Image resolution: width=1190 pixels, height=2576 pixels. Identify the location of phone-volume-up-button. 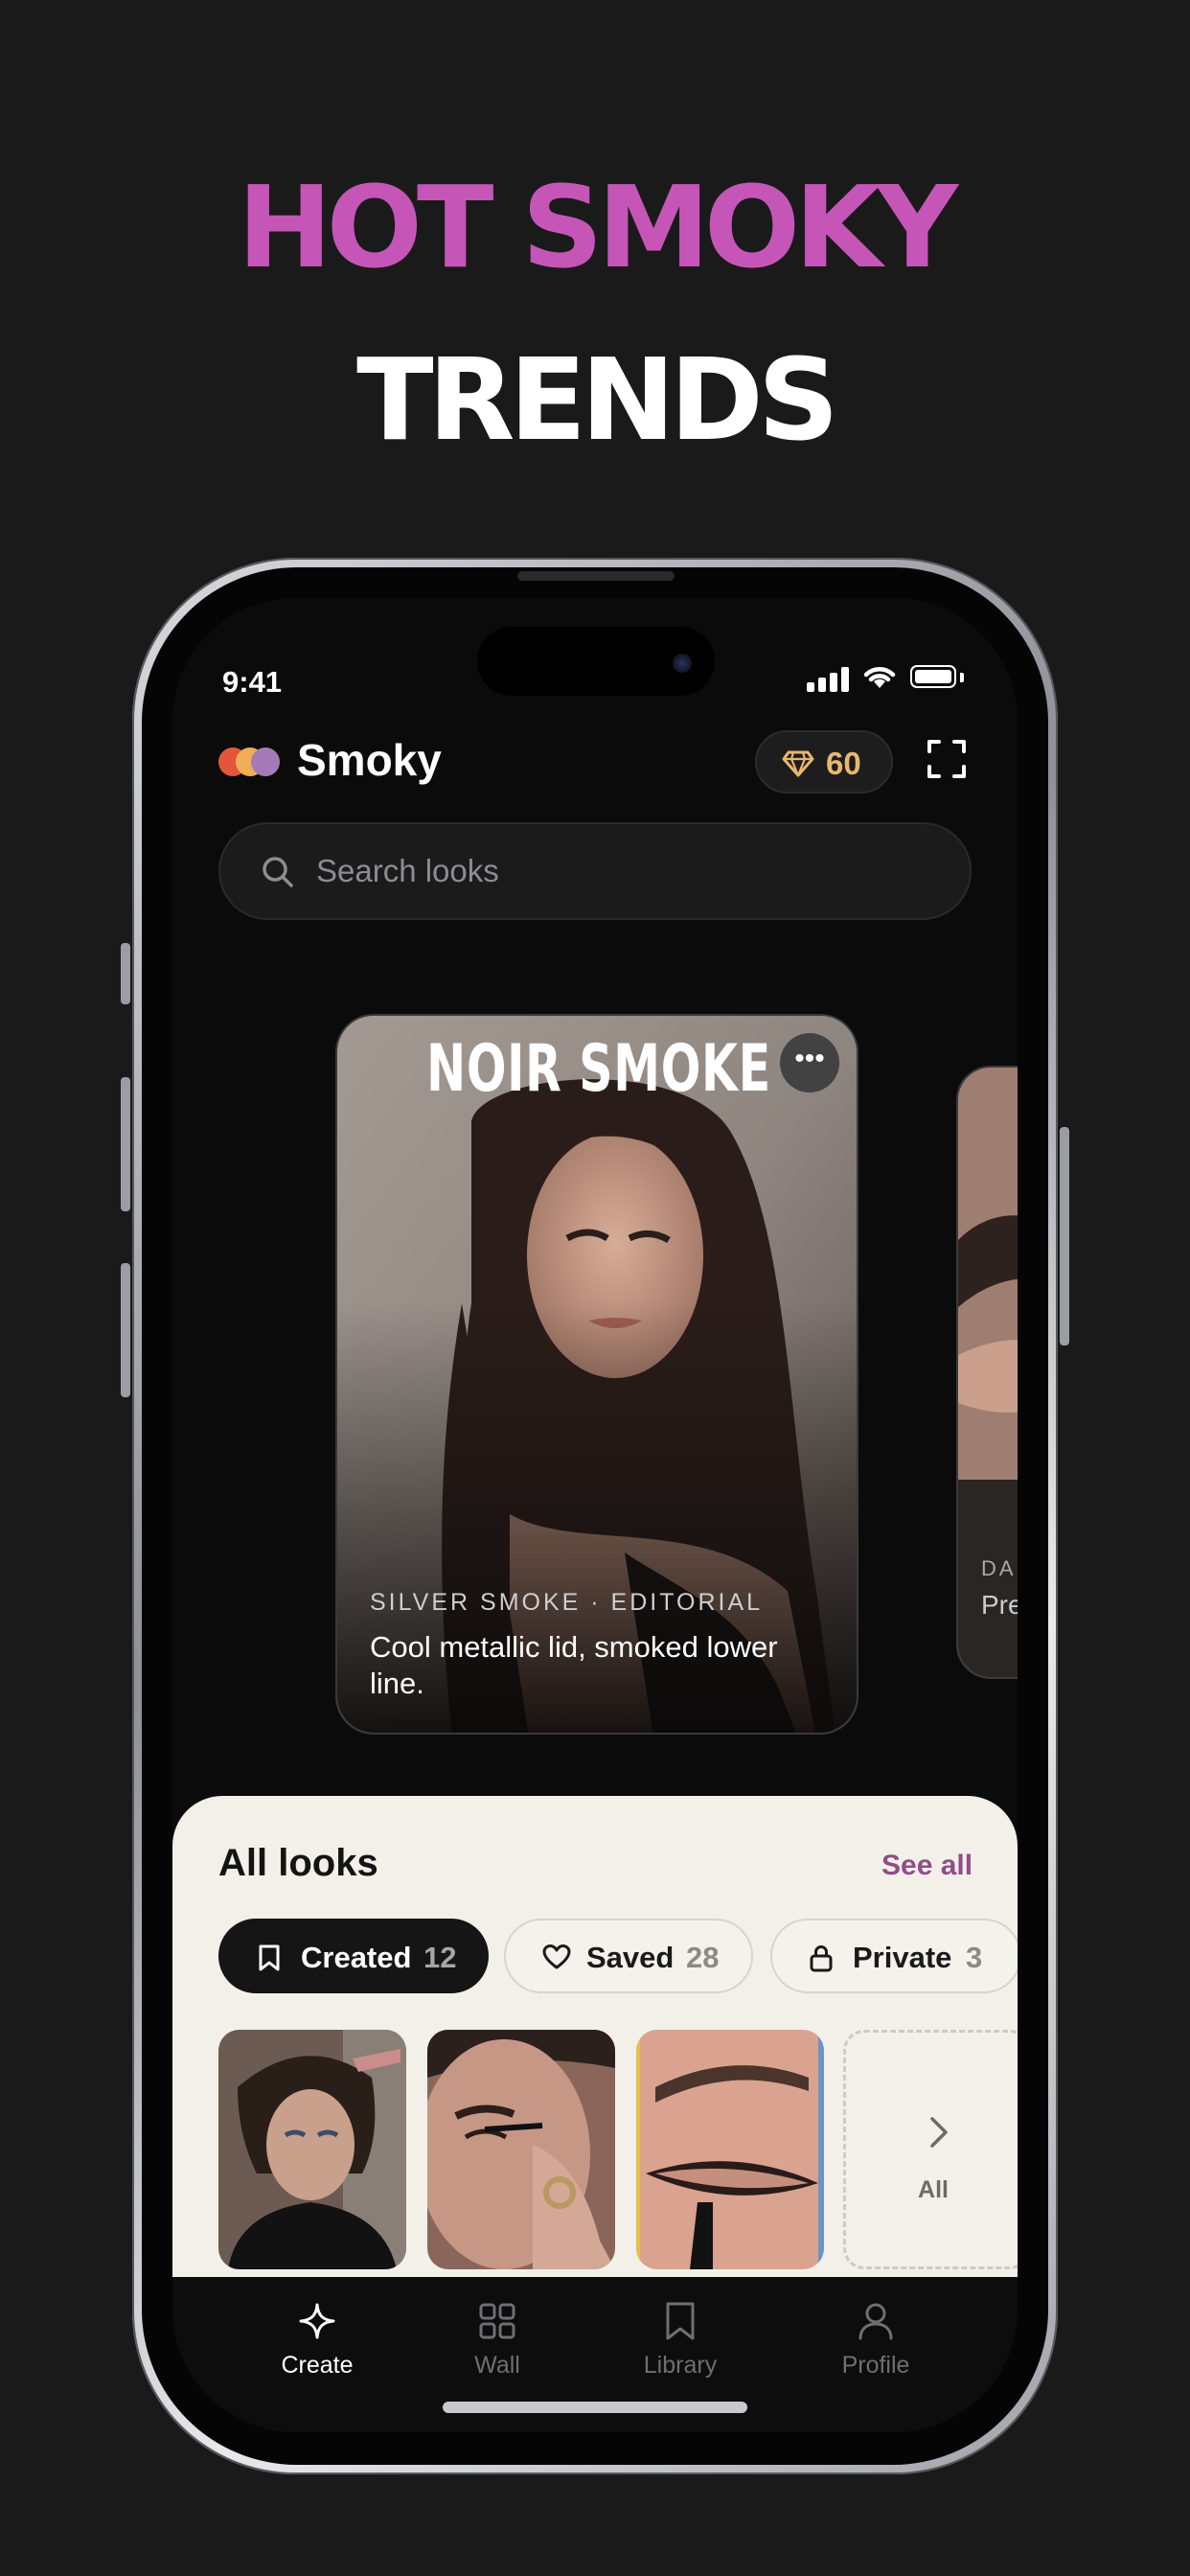
(125, 1144).